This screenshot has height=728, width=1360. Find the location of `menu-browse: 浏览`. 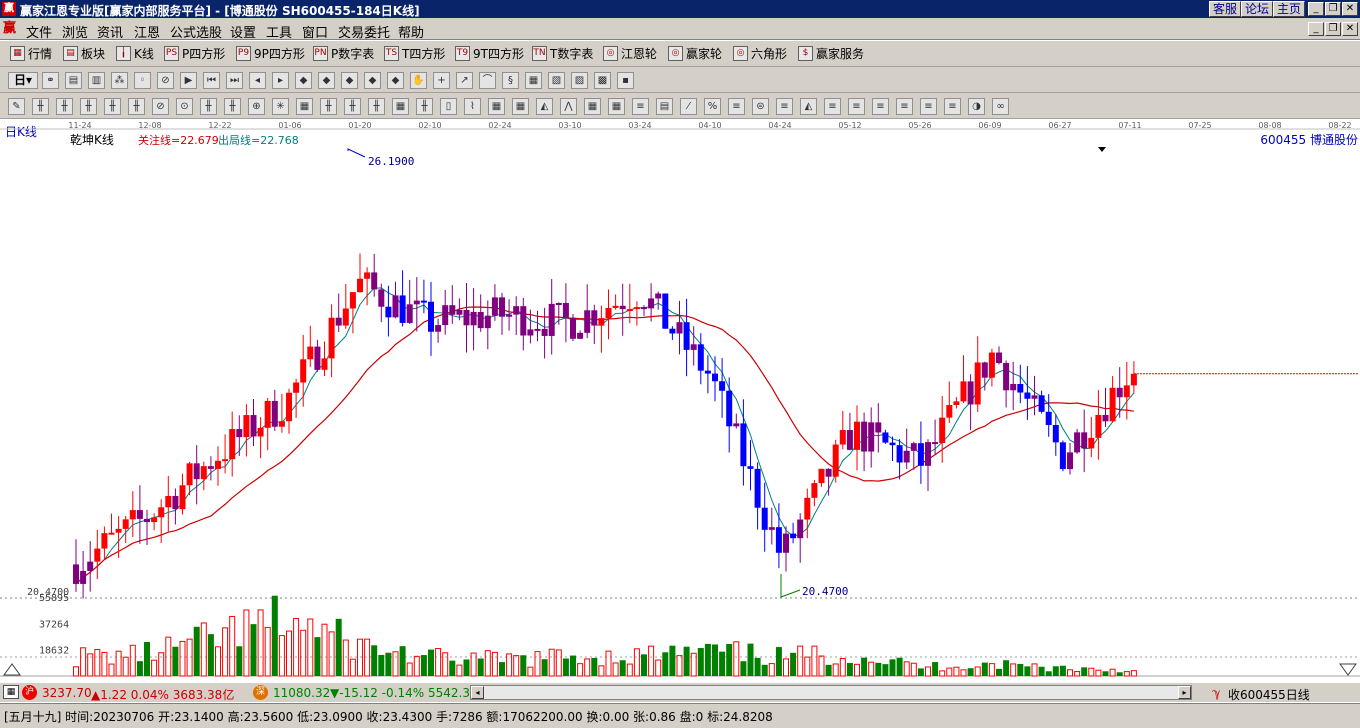

menu-browse: 浏览 is located at coordinates (75, 31).